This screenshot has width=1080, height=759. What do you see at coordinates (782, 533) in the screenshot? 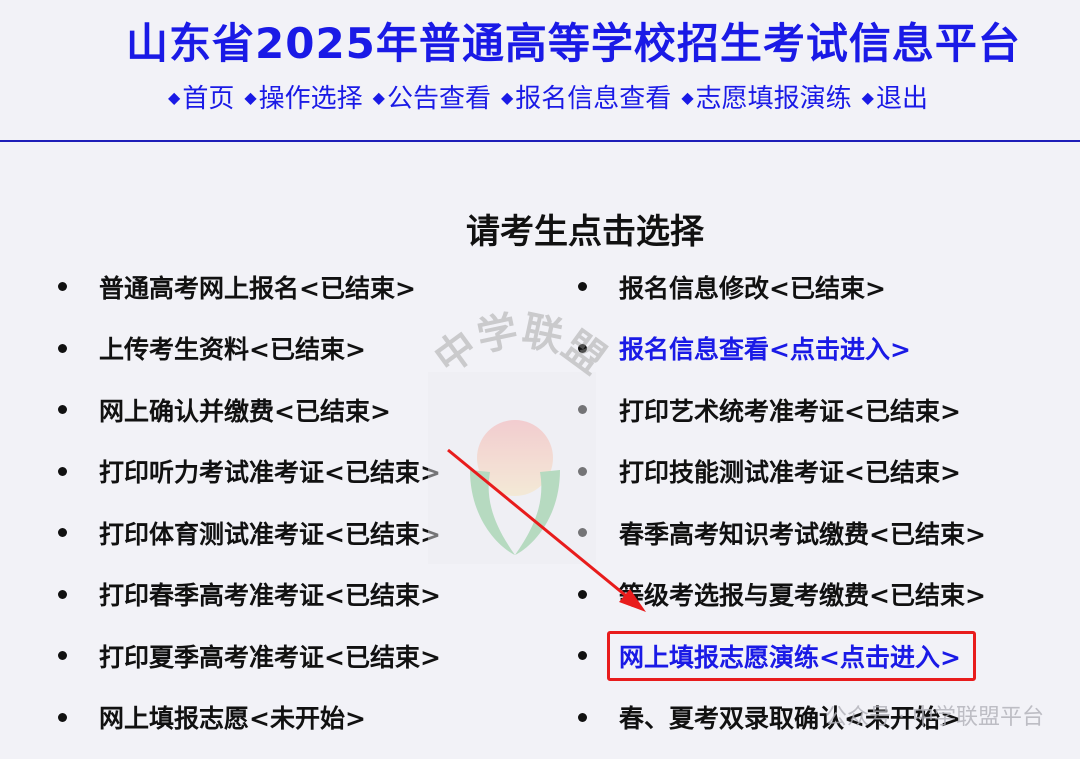
I see `option-spring-exam-fee: 春季高考知识考试缴费<已结束>` at bounding box center [782, 533].